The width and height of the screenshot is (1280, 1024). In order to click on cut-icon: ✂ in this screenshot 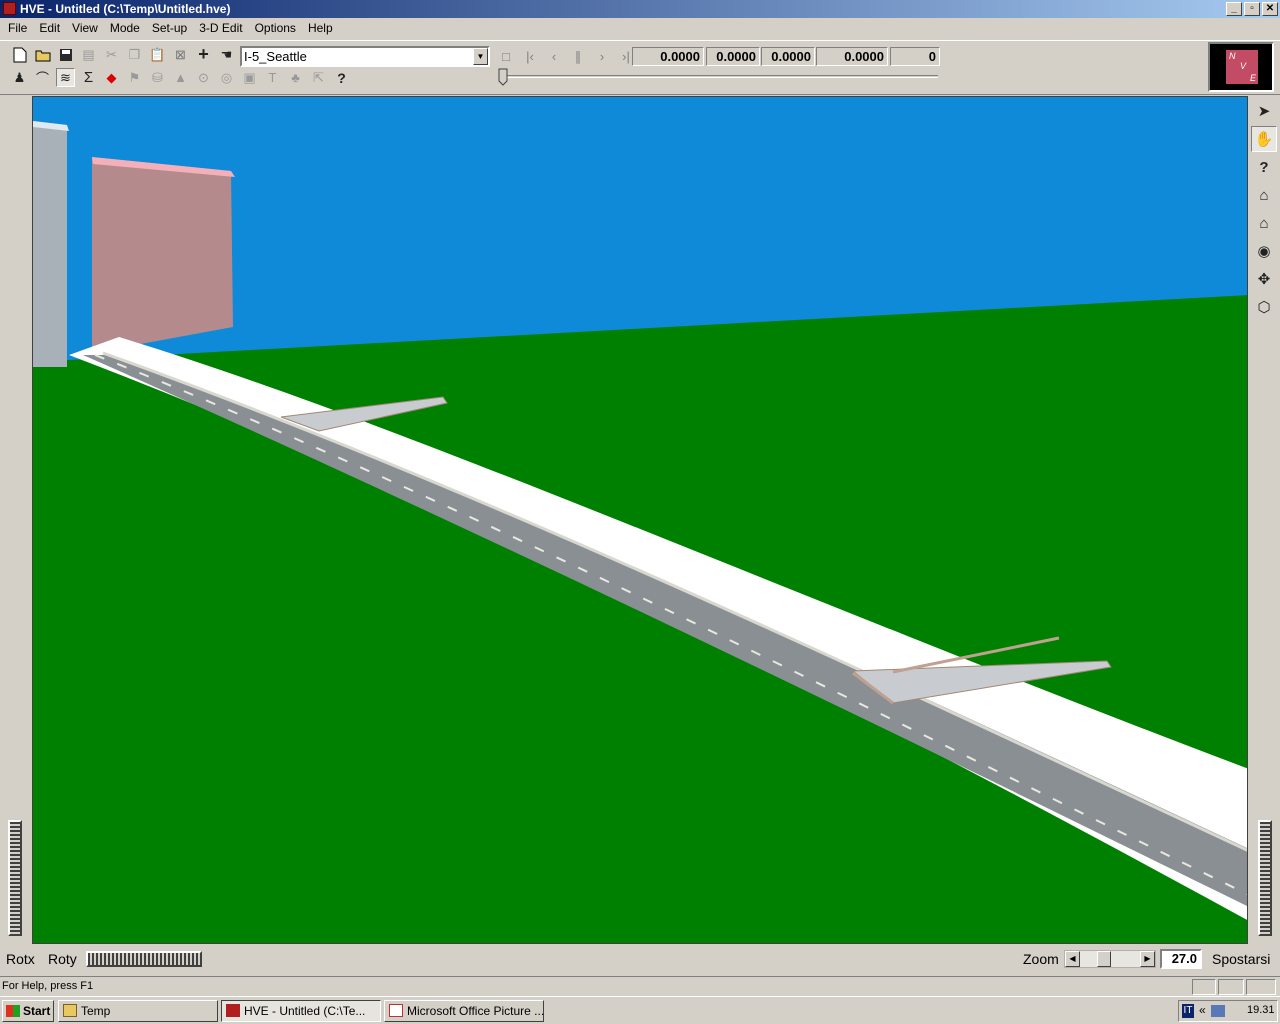, I will do `click(111, 54)`.